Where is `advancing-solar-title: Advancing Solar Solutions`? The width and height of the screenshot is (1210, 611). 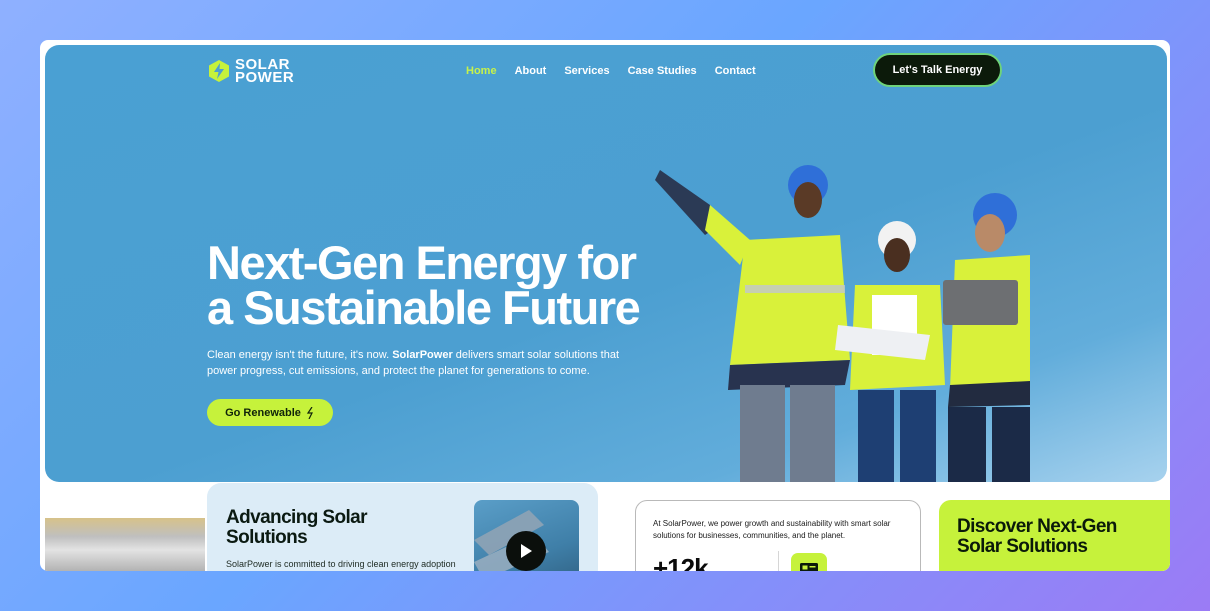 advancing-solar-title: Advancing Solar Solutions is located at coordinates (297, 527).